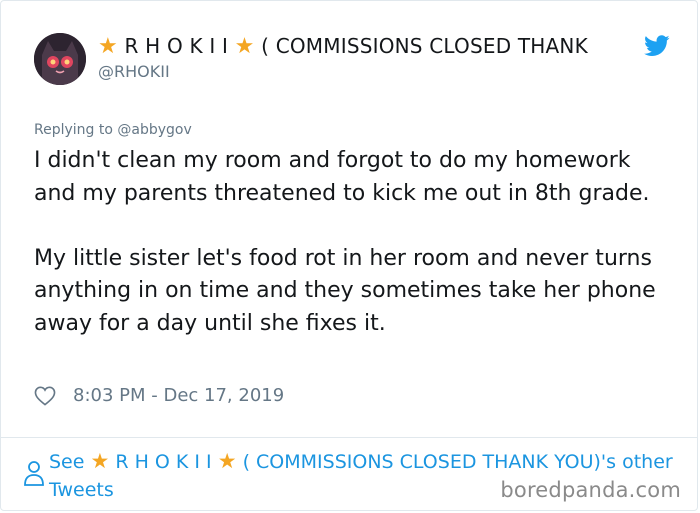  Describe the element at coordinates (76, 130) in the screenshot. I see `replying-prefix: Replying to` at that location.